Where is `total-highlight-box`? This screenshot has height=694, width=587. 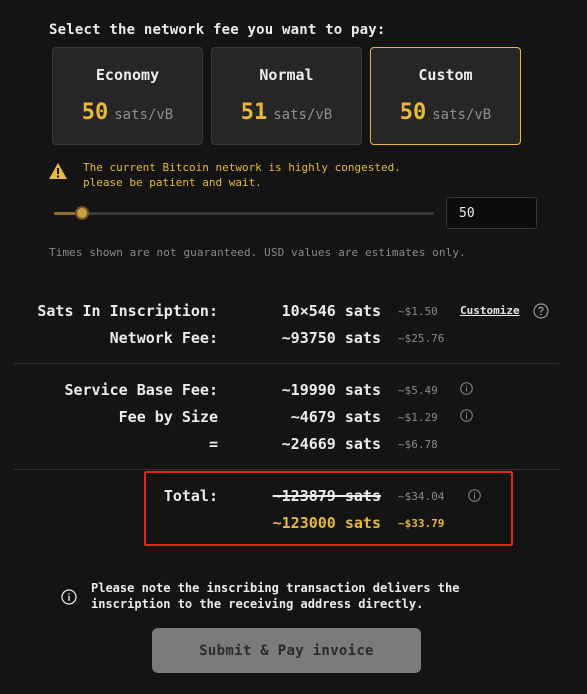
total-highlight-box is located at coordinates (328, 508).